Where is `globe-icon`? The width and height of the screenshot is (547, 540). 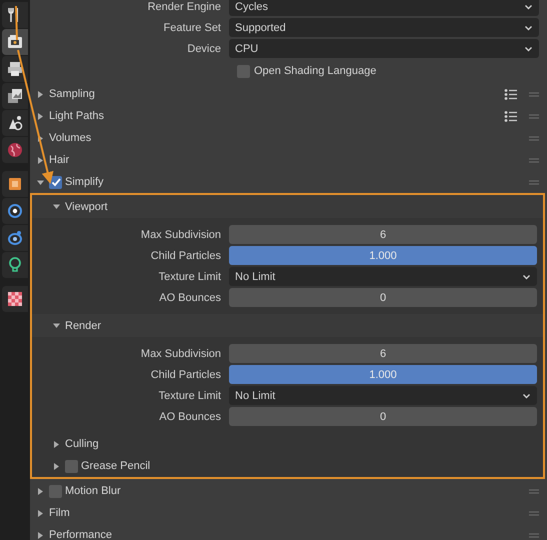
globe-icon is located at coordinates (15, 150).